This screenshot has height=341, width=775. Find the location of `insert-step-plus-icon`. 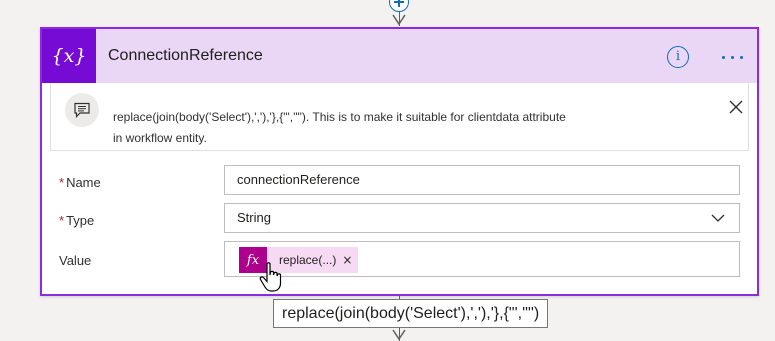

insert-step-plus-icon is located at coordinates (399, 6).